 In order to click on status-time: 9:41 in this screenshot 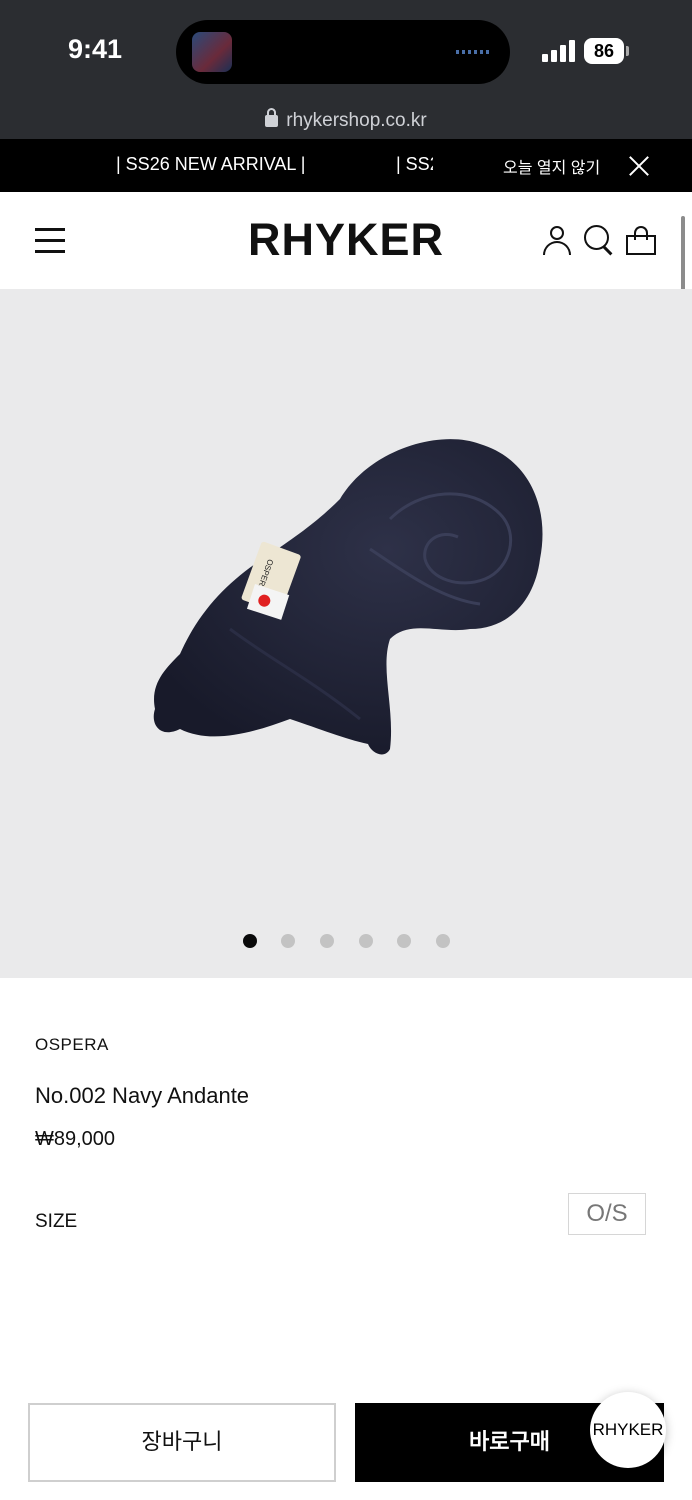, I will do `click(95, 49)`.